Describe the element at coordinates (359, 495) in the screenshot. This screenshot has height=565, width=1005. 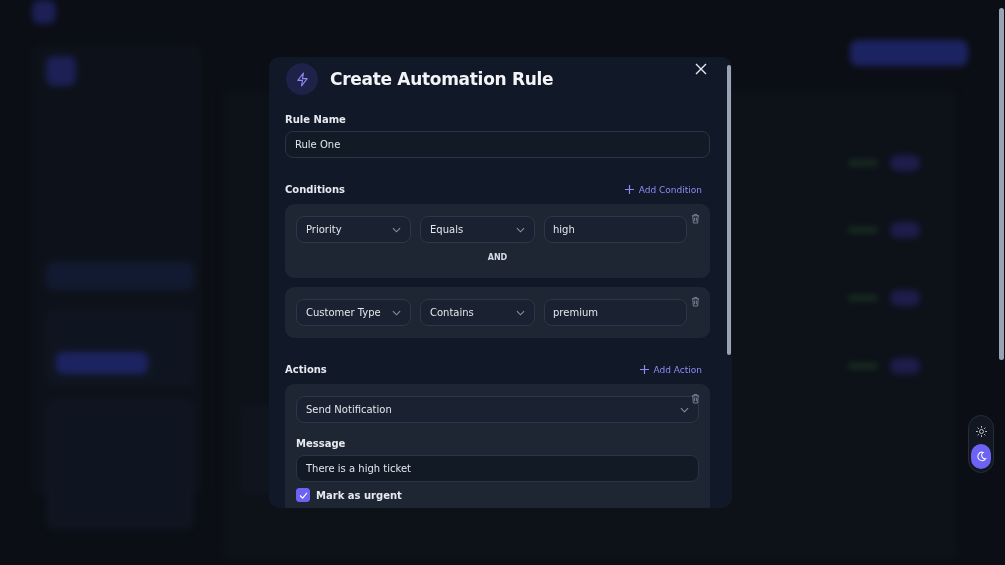
I see `checkbox-label: Mark as urgent` at that location.